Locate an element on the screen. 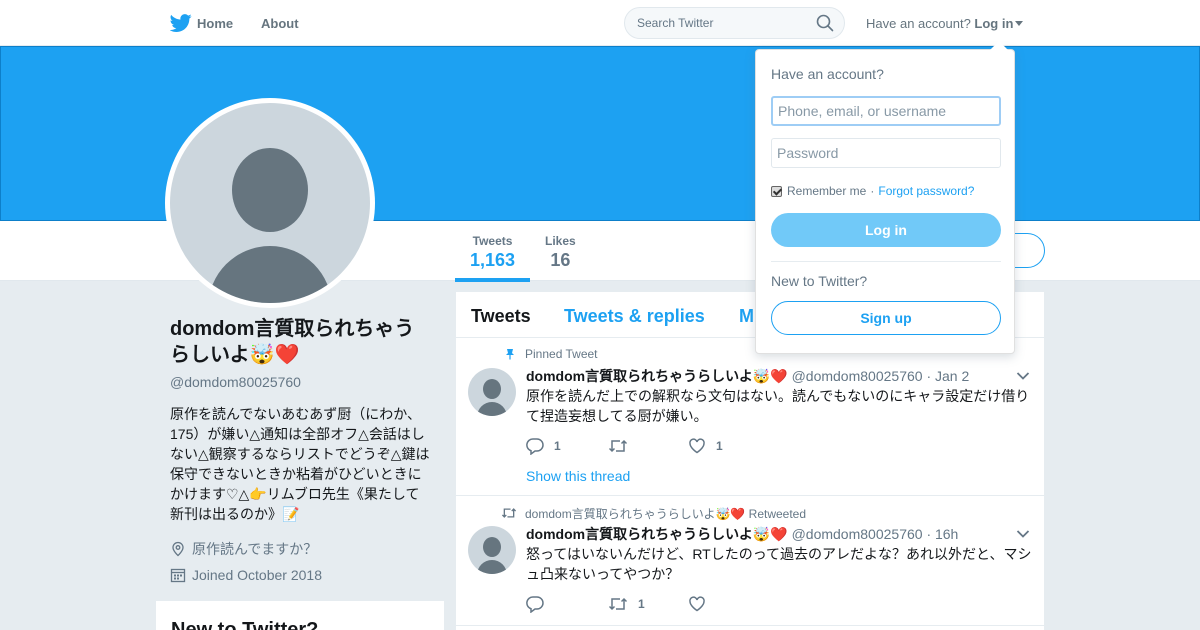  profile-avatar is located at coordinates (270, 203).